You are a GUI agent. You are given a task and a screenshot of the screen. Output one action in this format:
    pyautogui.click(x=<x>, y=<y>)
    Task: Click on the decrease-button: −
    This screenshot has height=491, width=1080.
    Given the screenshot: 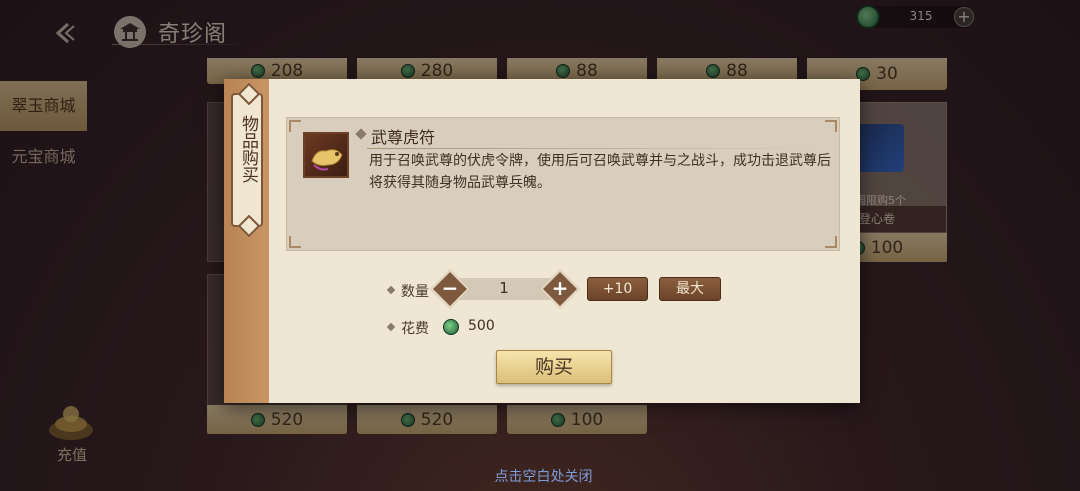 What is the action you would take?
    pyautogui.click(x=450, y=289)
    